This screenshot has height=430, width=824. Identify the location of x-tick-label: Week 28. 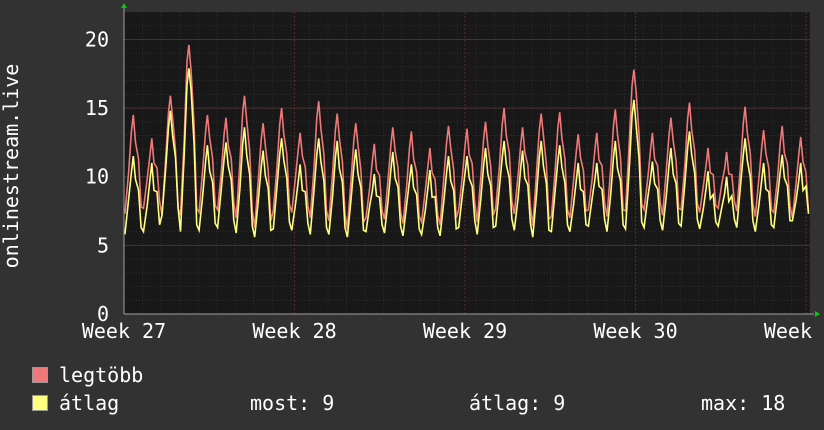
(294, 331).